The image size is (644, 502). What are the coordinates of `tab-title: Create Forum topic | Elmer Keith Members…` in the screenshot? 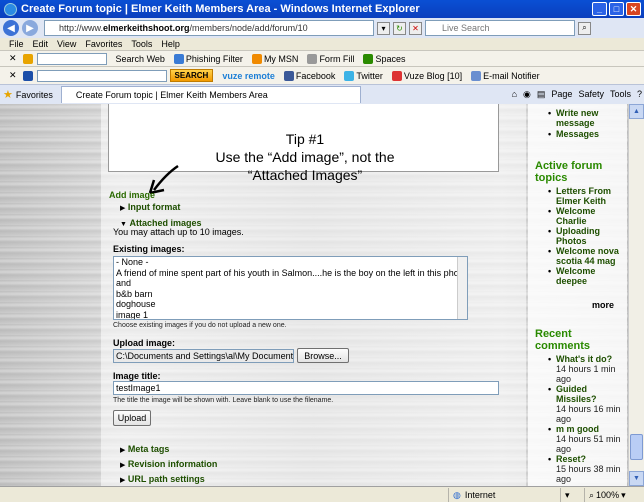 It's located at (171, 95).